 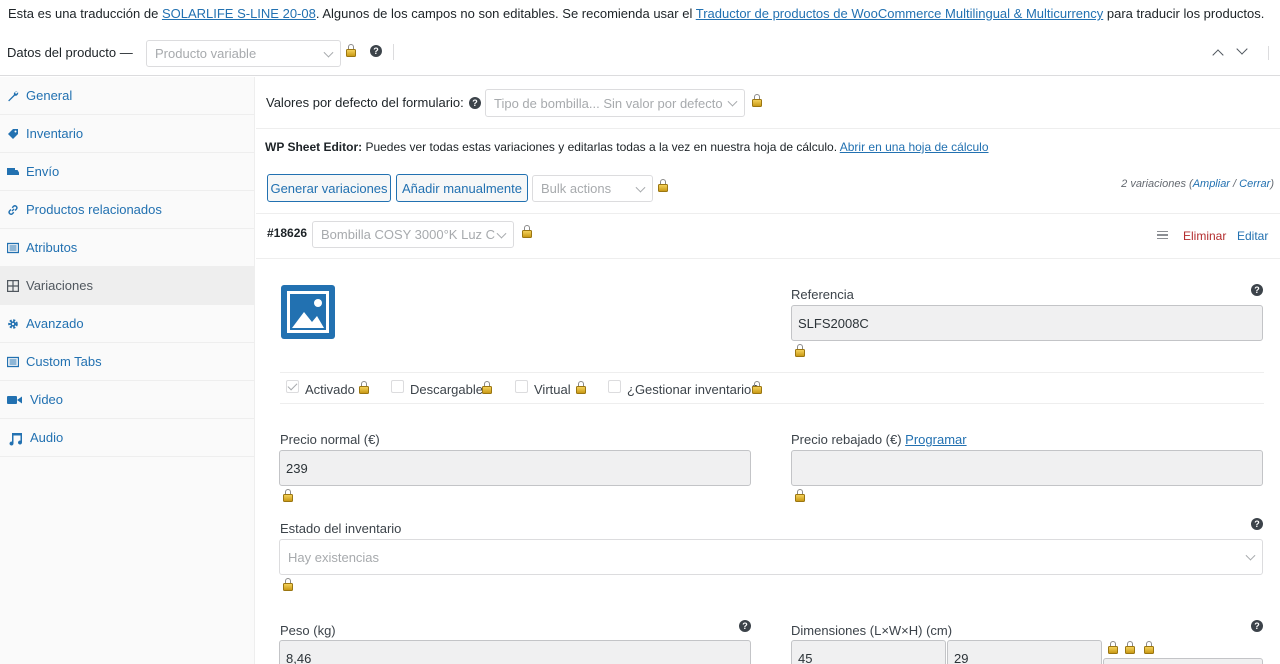 What do you see at coordinates (127, 248) in the screenshot?
I see `tab-attributes: Atributos` at bounding box center [127, 248].